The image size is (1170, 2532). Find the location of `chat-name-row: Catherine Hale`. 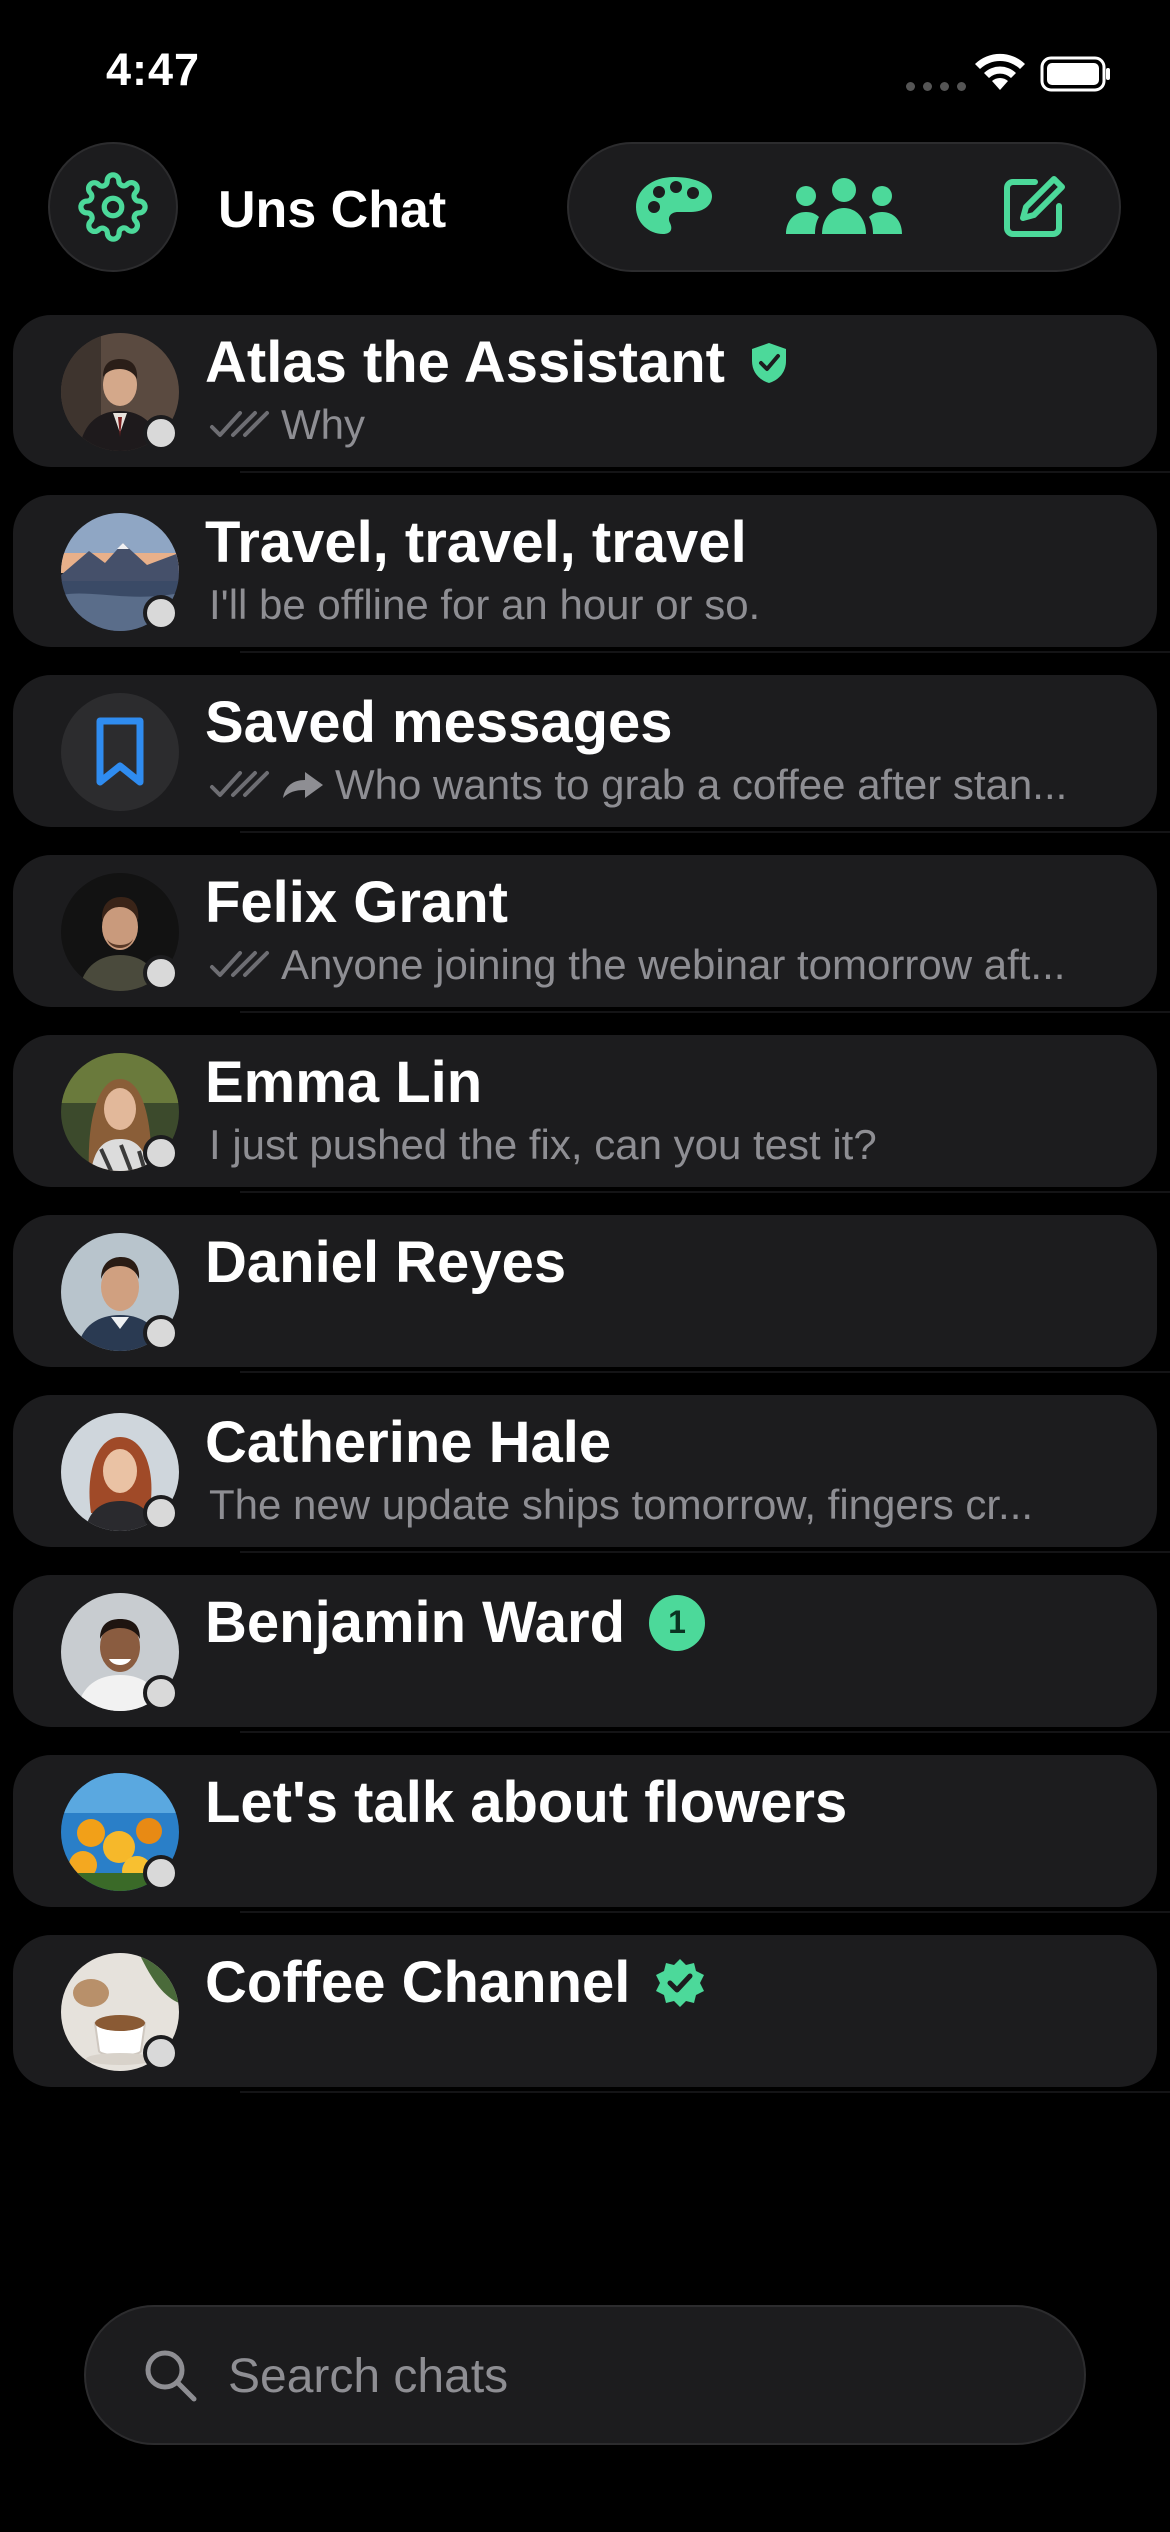

chat-name-row: Catherine Hale is located at coordinates (408, 1442).